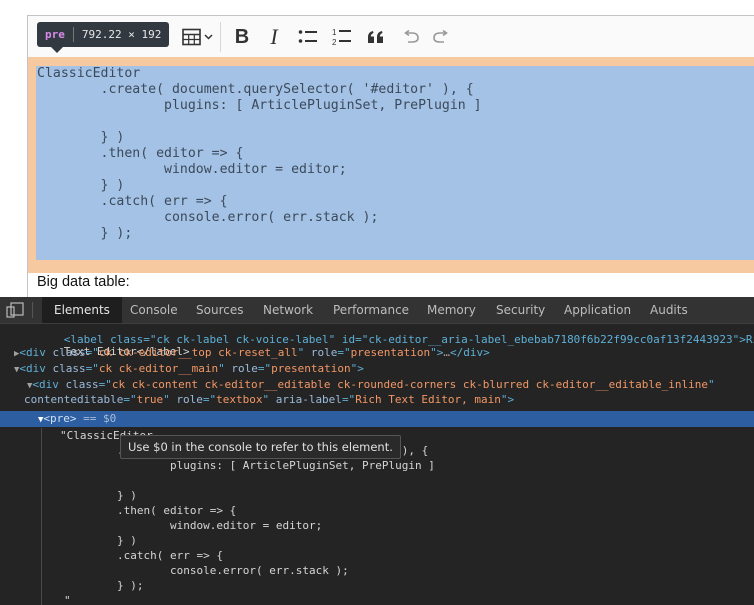 This screenshot has height=605, width=754. I want to click on code-line: .then( editor => {, so click(140, 153).